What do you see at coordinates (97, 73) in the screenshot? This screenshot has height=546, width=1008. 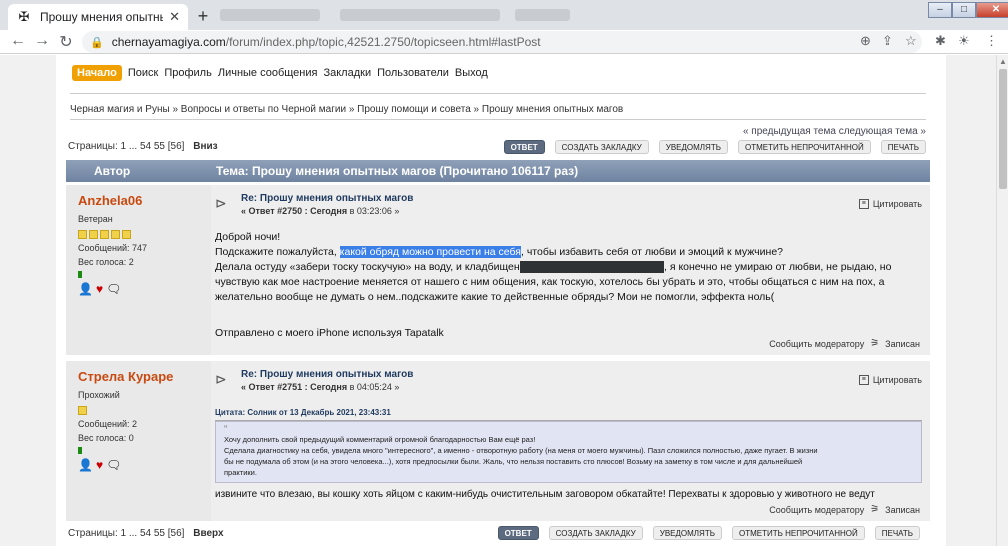 I see `menu-home: Начало` at bounding box center [97, 73].